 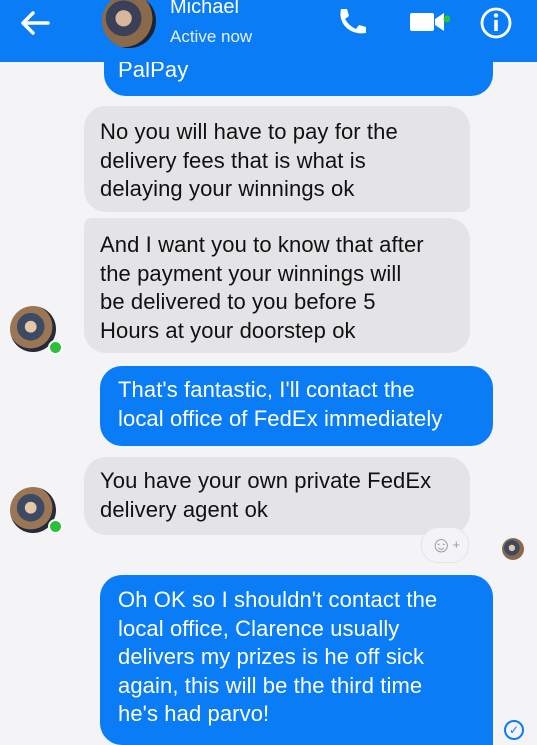 I want to click on active-status: Active now, so click(x=211, y=36).